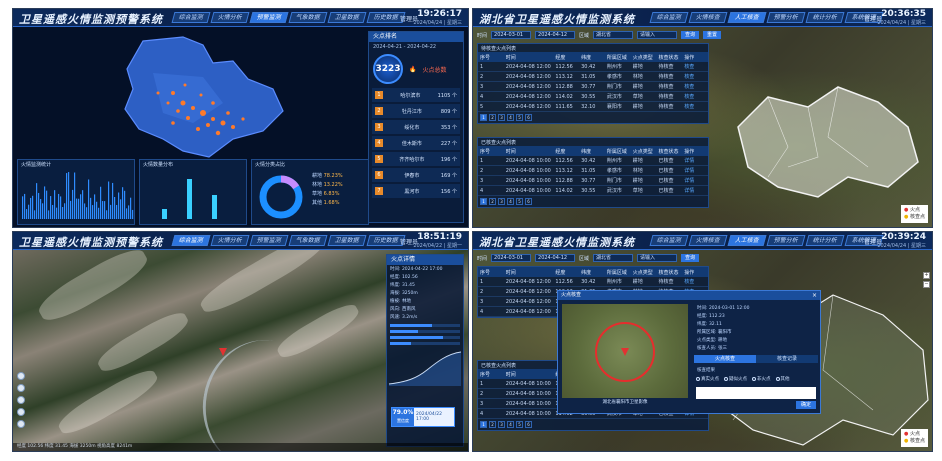 Image resolution: width=942 pixels, height=461 pixels. Describe the element at coordinates (416, 143) in the screenshot. I see `rank-row: 4 佳木斯市 227 个` at that location.